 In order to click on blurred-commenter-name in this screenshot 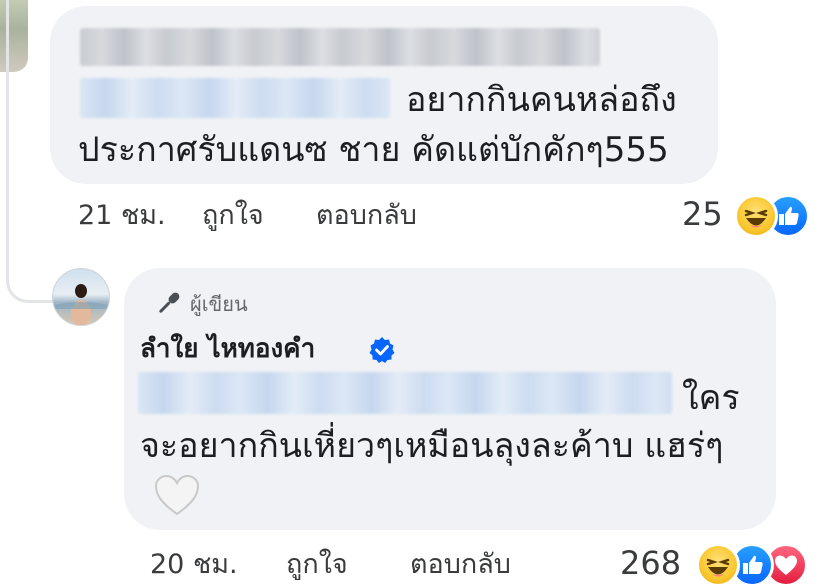, I will do `click(340, 47)`.